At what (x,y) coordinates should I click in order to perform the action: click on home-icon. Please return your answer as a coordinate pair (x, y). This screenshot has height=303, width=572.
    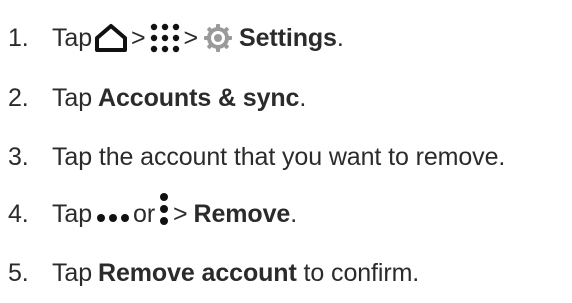
    Looking at the image, I should click on (111, 38).